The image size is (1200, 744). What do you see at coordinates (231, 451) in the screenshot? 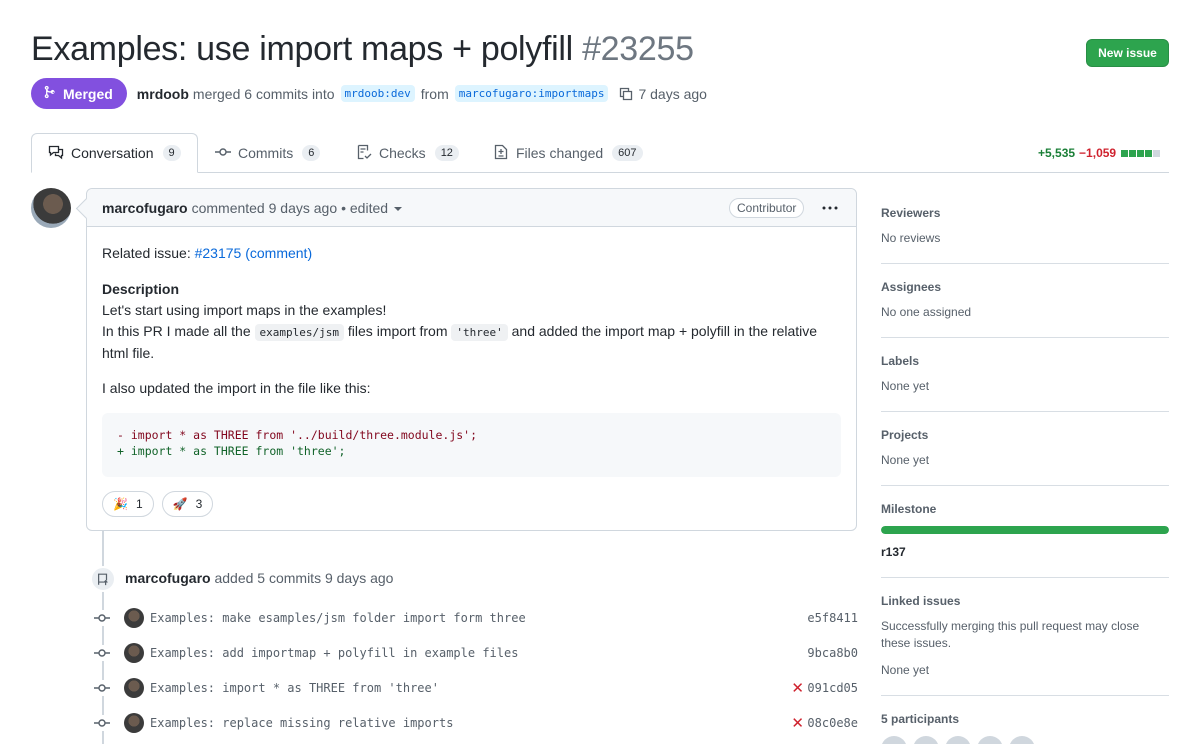
I see `code-added-line: + import * as THREE from 'three';` at bounding box center [231, 451].